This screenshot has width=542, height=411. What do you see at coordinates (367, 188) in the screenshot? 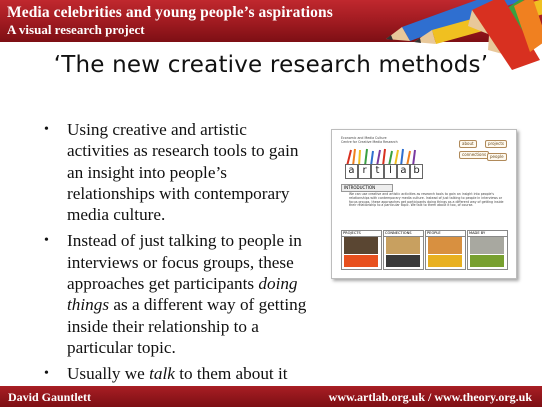
I see `thumbnail-intro-heading: INTRODUCTION` at bounding box center [367, 188].